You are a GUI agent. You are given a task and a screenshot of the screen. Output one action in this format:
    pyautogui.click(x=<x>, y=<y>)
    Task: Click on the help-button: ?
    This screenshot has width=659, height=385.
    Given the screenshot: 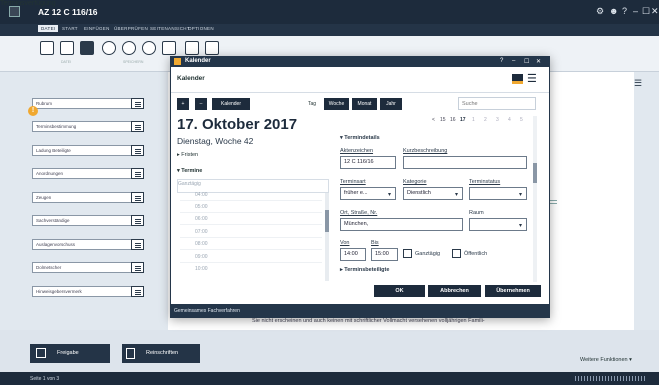 What is the action you would take?
    pyautogui.click(x=624, y=11)
    